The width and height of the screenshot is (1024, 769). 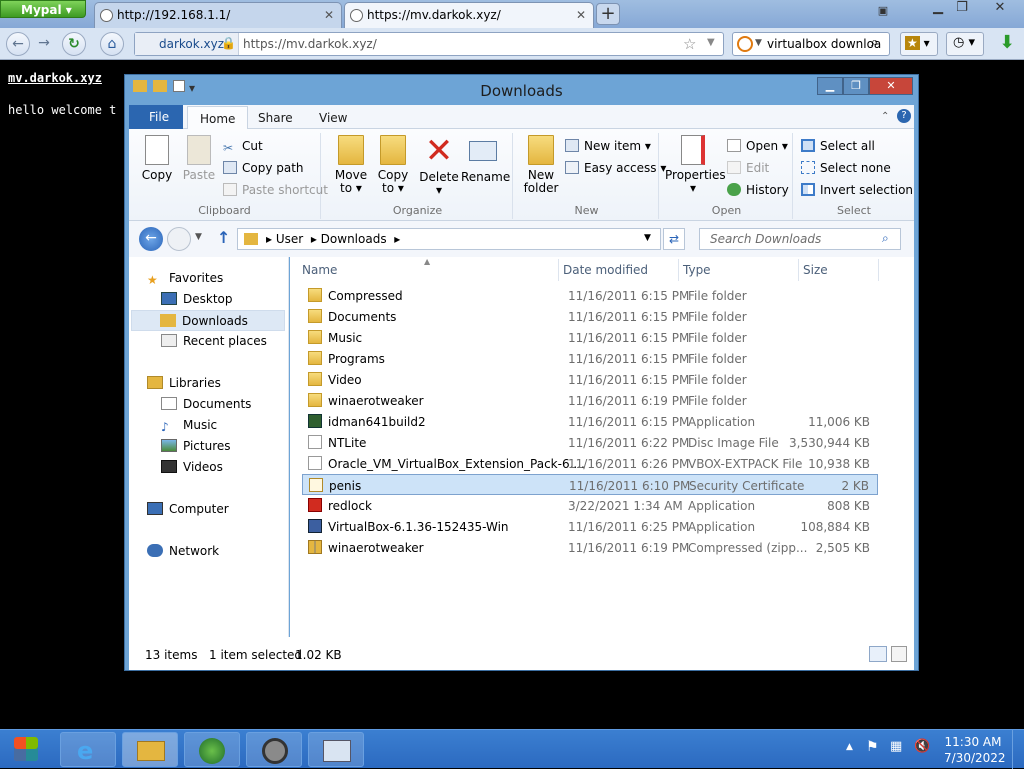 What do you see at coordinates (541, 165) in the screenshot?
I see `new-folder-button: New folder` at bounding box center [541, 165].